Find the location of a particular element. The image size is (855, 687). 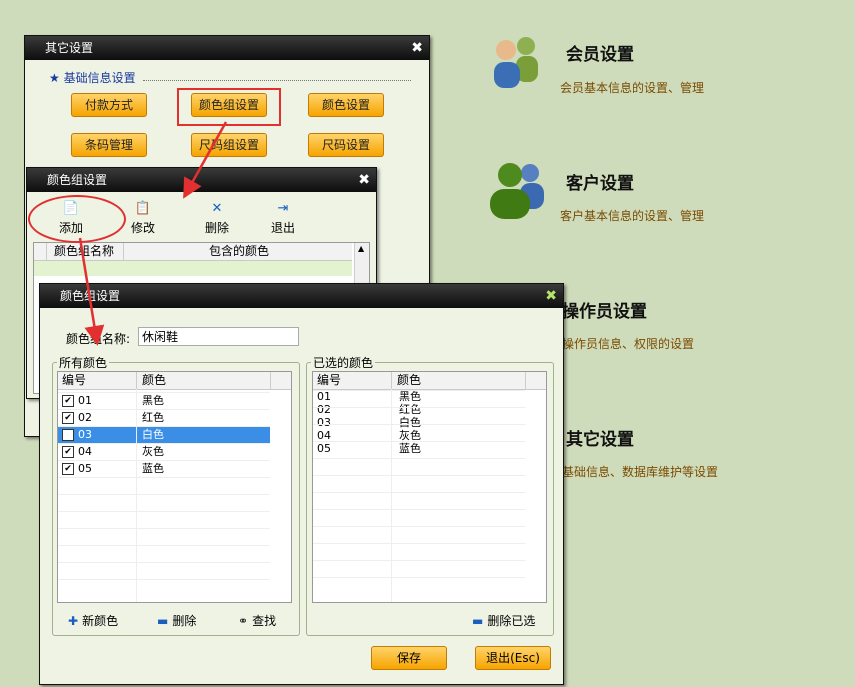

cell-number: 04 is located at coordinates (85, 451).